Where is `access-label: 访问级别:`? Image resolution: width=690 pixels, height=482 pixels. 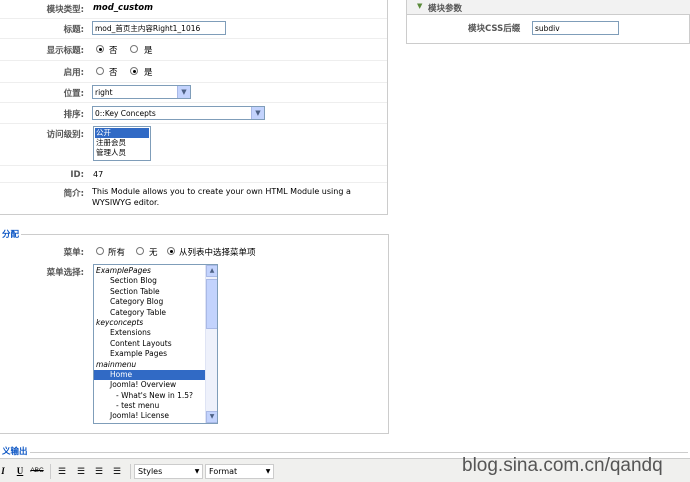
access-label: 访问级别: is located at coordinates (65, 135).